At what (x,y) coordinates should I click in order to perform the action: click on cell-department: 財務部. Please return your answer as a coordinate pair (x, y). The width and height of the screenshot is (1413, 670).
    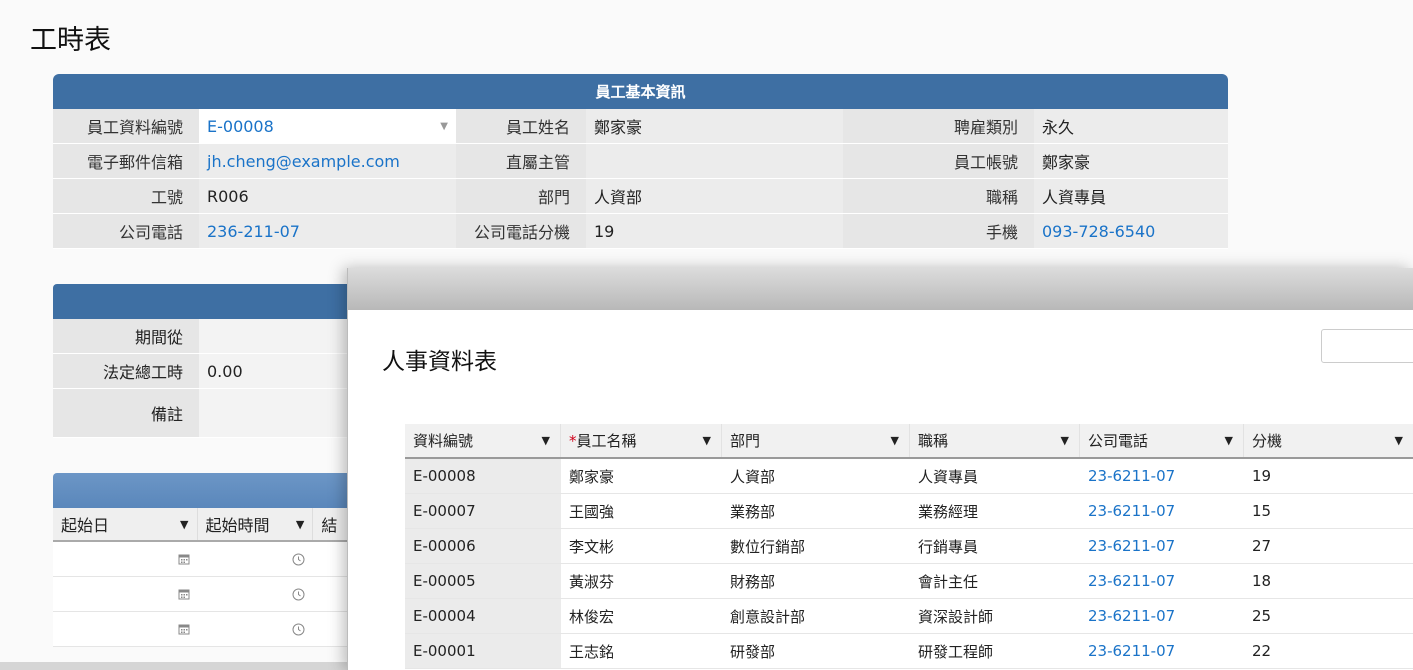
    Looking at the image, I should click on (753, 581).